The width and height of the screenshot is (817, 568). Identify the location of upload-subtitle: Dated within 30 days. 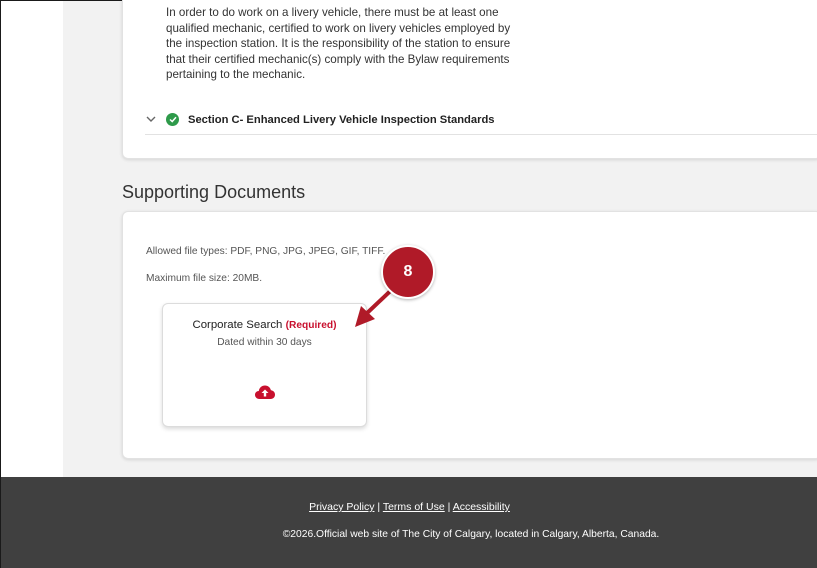
(264, 342).